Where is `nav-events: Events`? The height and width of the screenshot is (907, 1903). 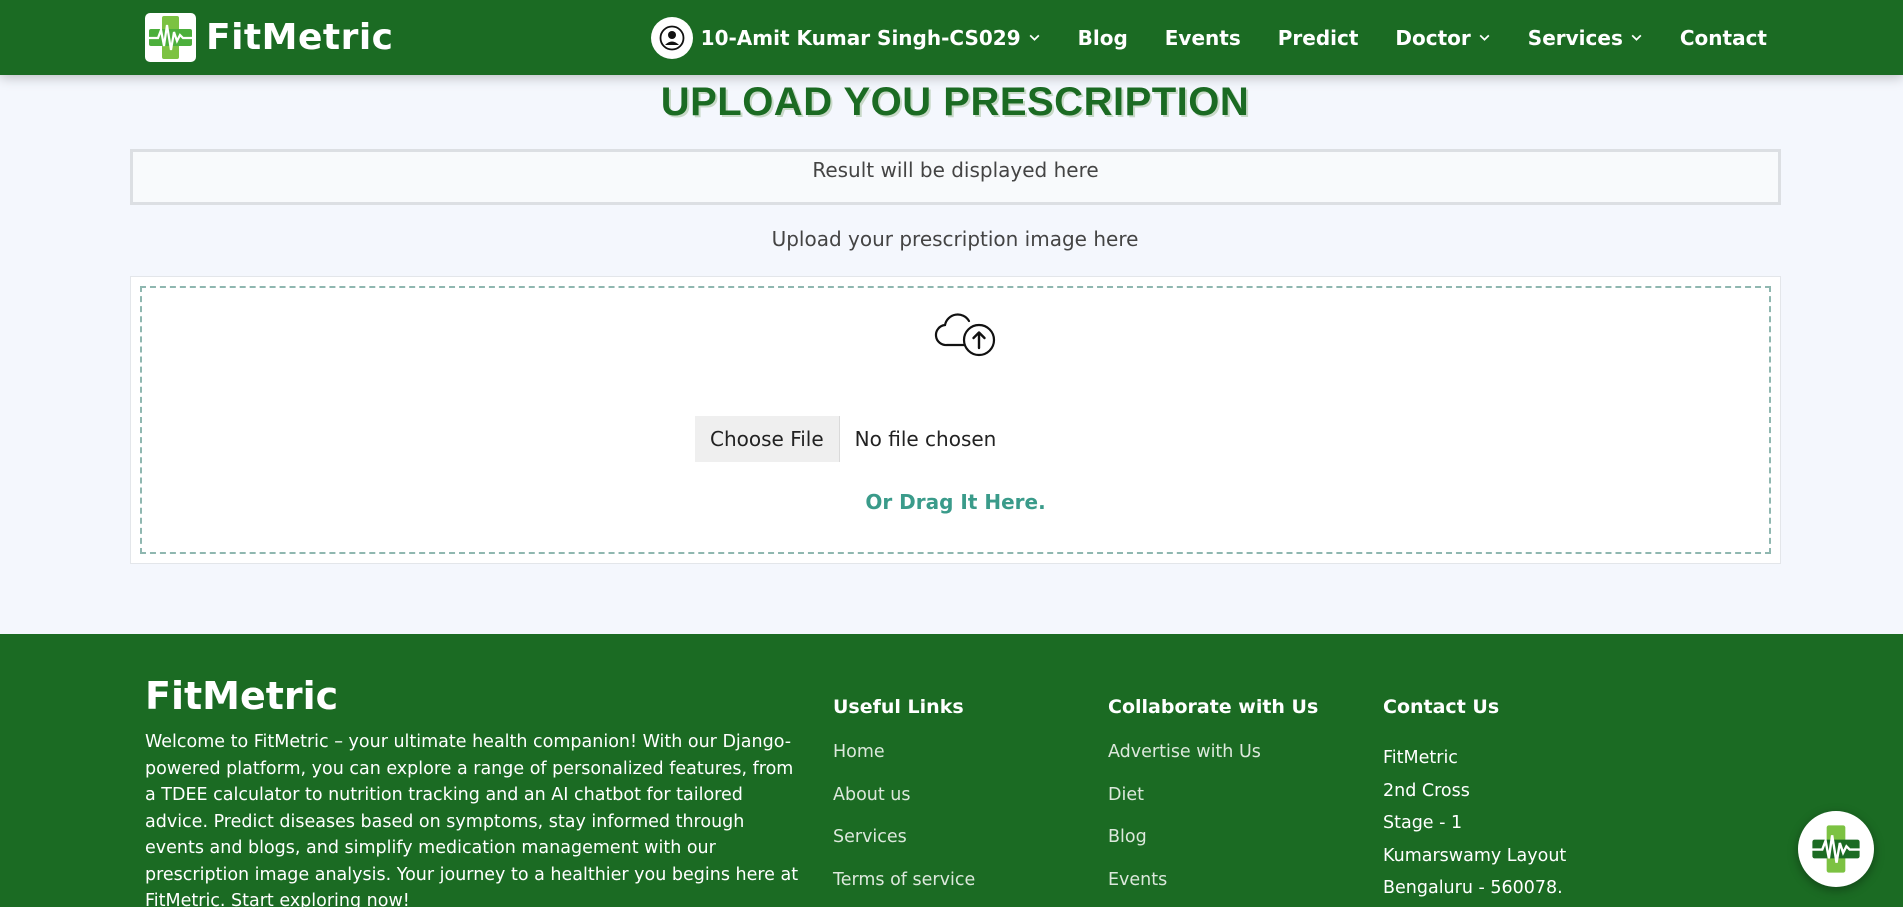 nav-events: Events is located at coordinates (1203, 38).